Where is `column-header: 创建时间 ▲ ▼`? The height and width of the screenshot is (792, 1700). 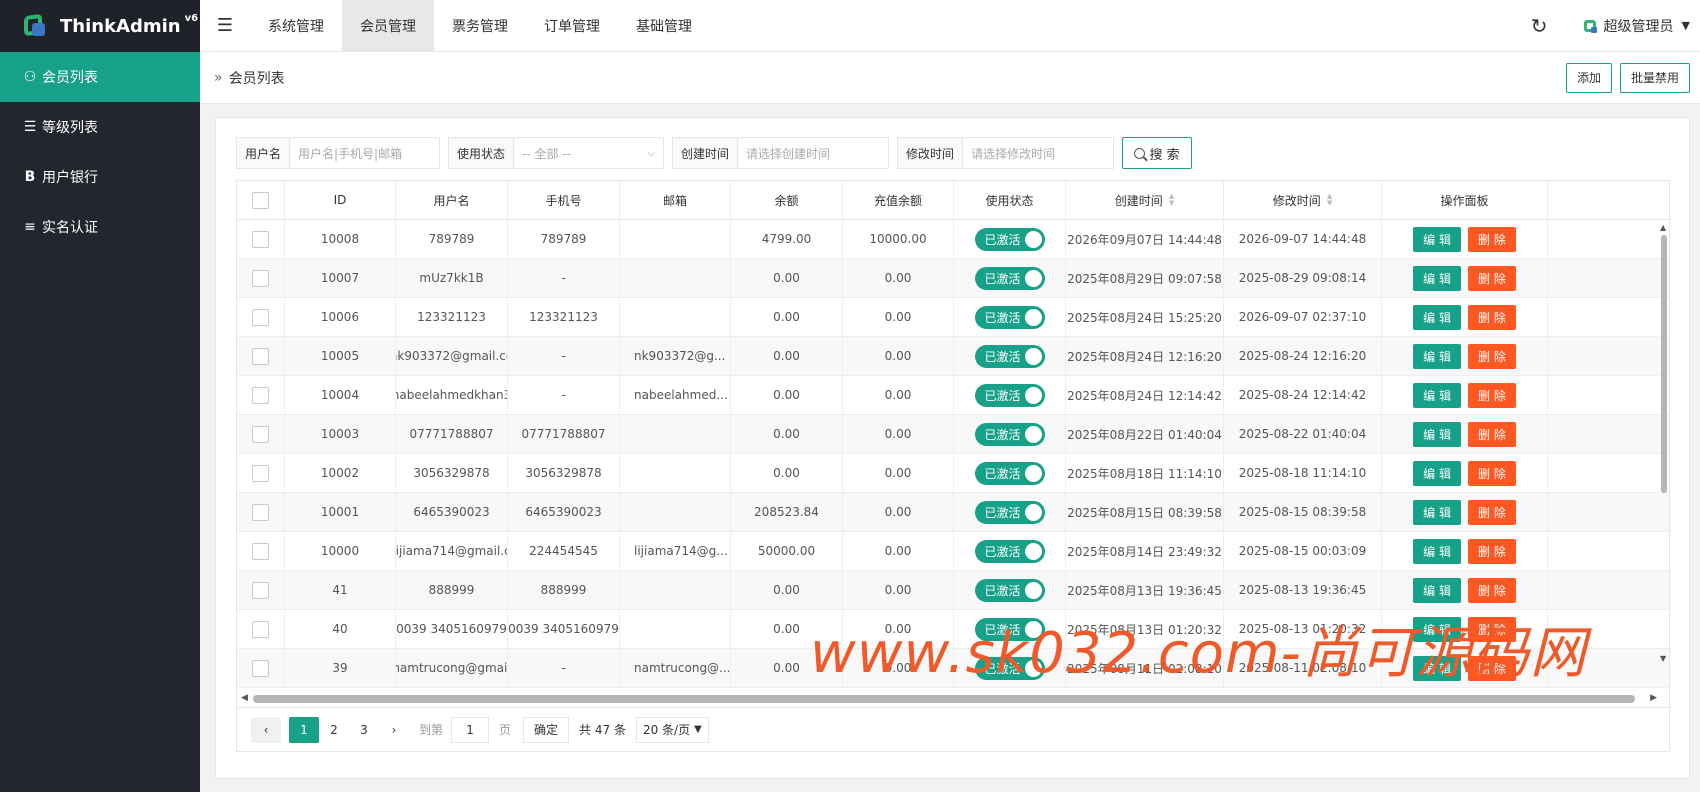
column-header: 创建时间 ▲ ▼ is located at coordinates (1145, 200).